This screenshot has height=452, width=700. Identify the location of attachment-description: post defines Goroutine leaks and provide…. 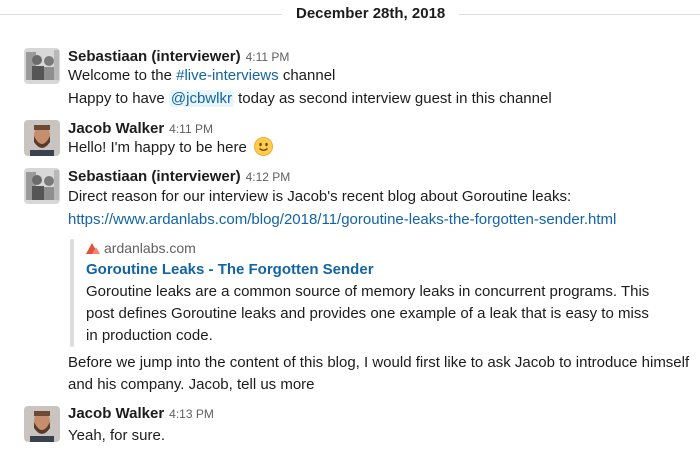
(367, 313).